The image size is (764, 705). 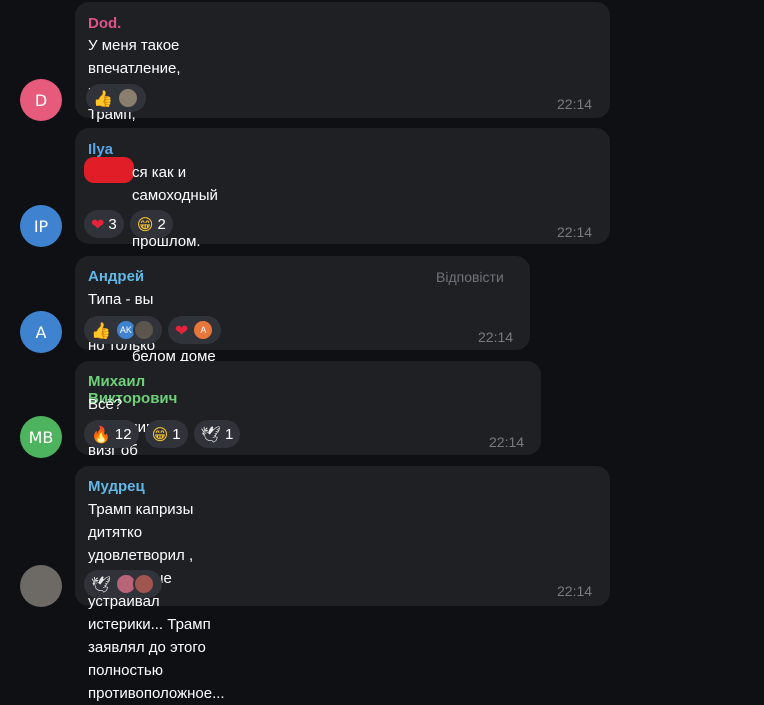 What do you see at coordinates (109, 170) in the screenshot?
I see `redaction-mark` at bounding box center [109, 170].